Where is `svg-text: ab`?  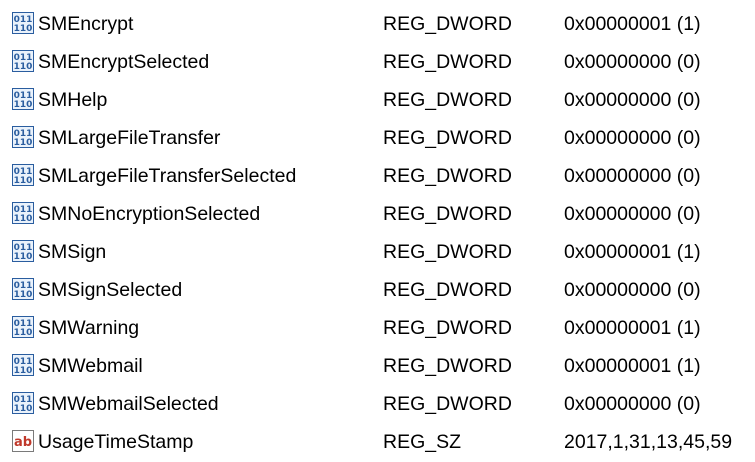
svg-text: ab is located at coordinates (23, 442).